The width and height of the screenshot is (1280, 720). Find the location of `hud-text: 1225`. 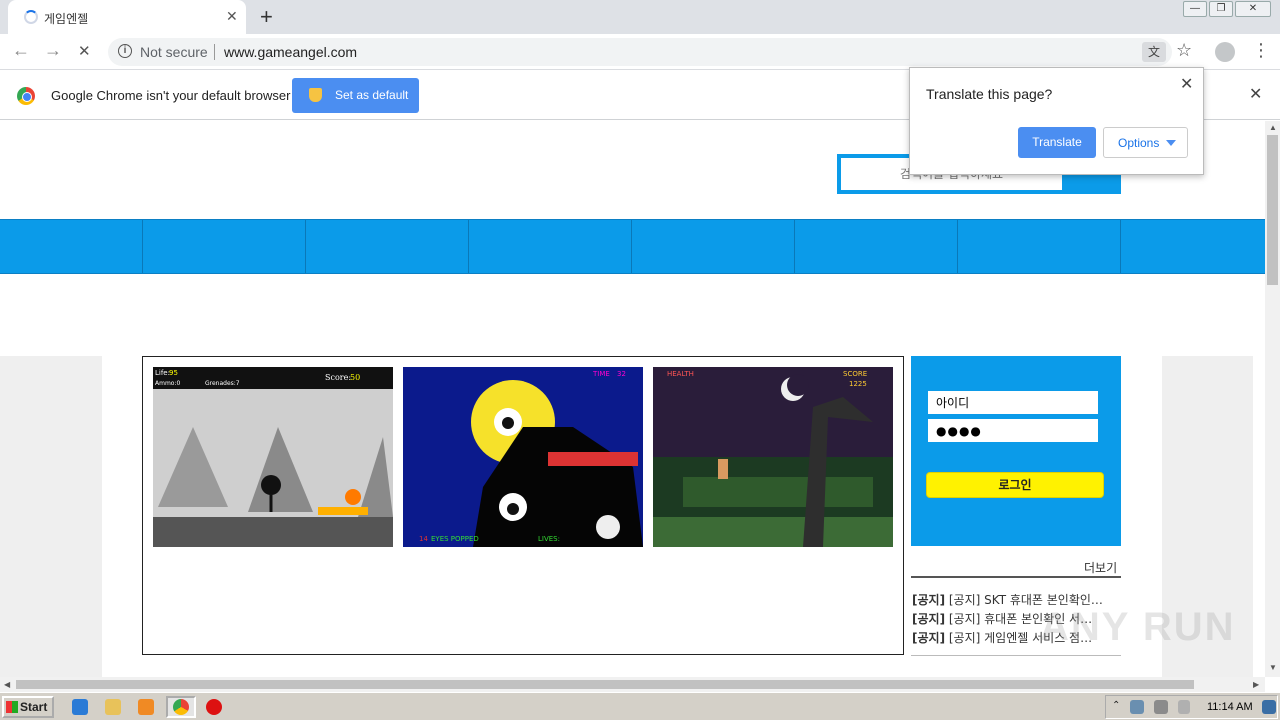

hud-text: 1225 is located at coordinates (858, 384).